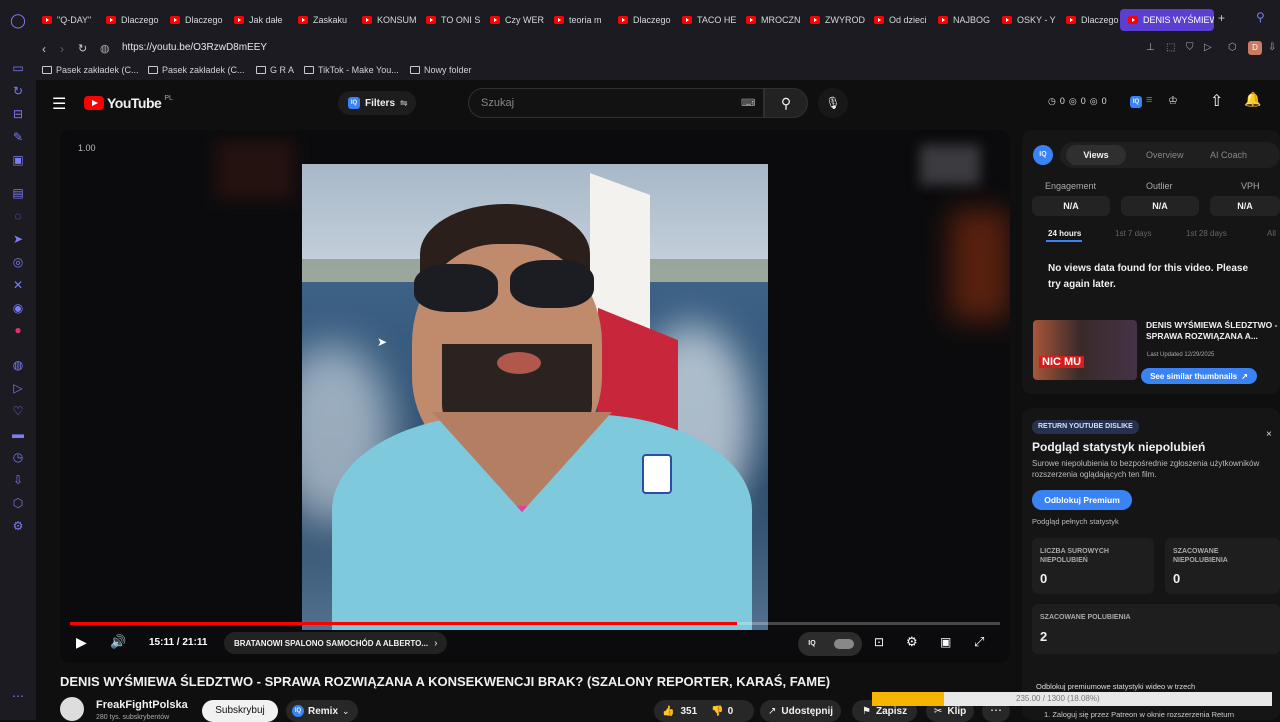 Image resolution: width=1280 pixels, height=722 pixels. Describe the element at coordinates (18, 68) in the screenshot. I see `aria-icon: ▭` at that location.